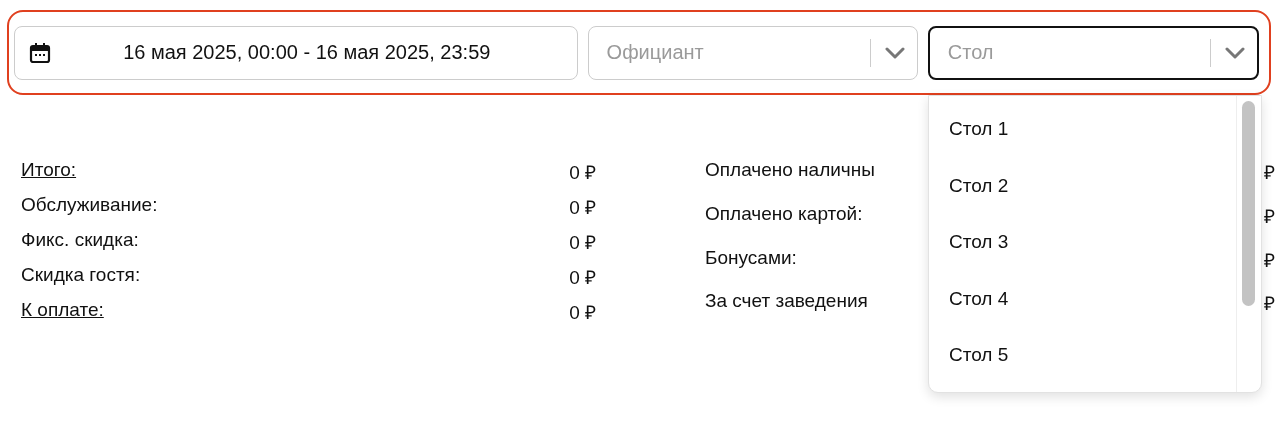 The image size is (1280, 425). What do you see at coordinates (979, 185) in the screenshot?
I see `dropdown-option: Стол 2` at bounding box center [979, 185].